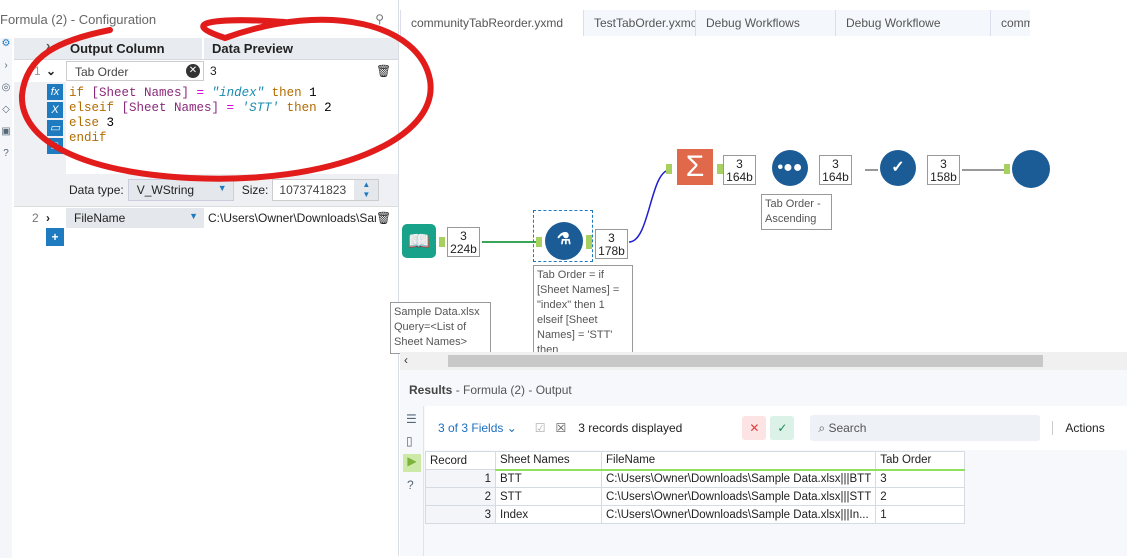  Describe the element at coordinates (1031, 169) in the screenshot. I see `output-tool-icon` at that location.